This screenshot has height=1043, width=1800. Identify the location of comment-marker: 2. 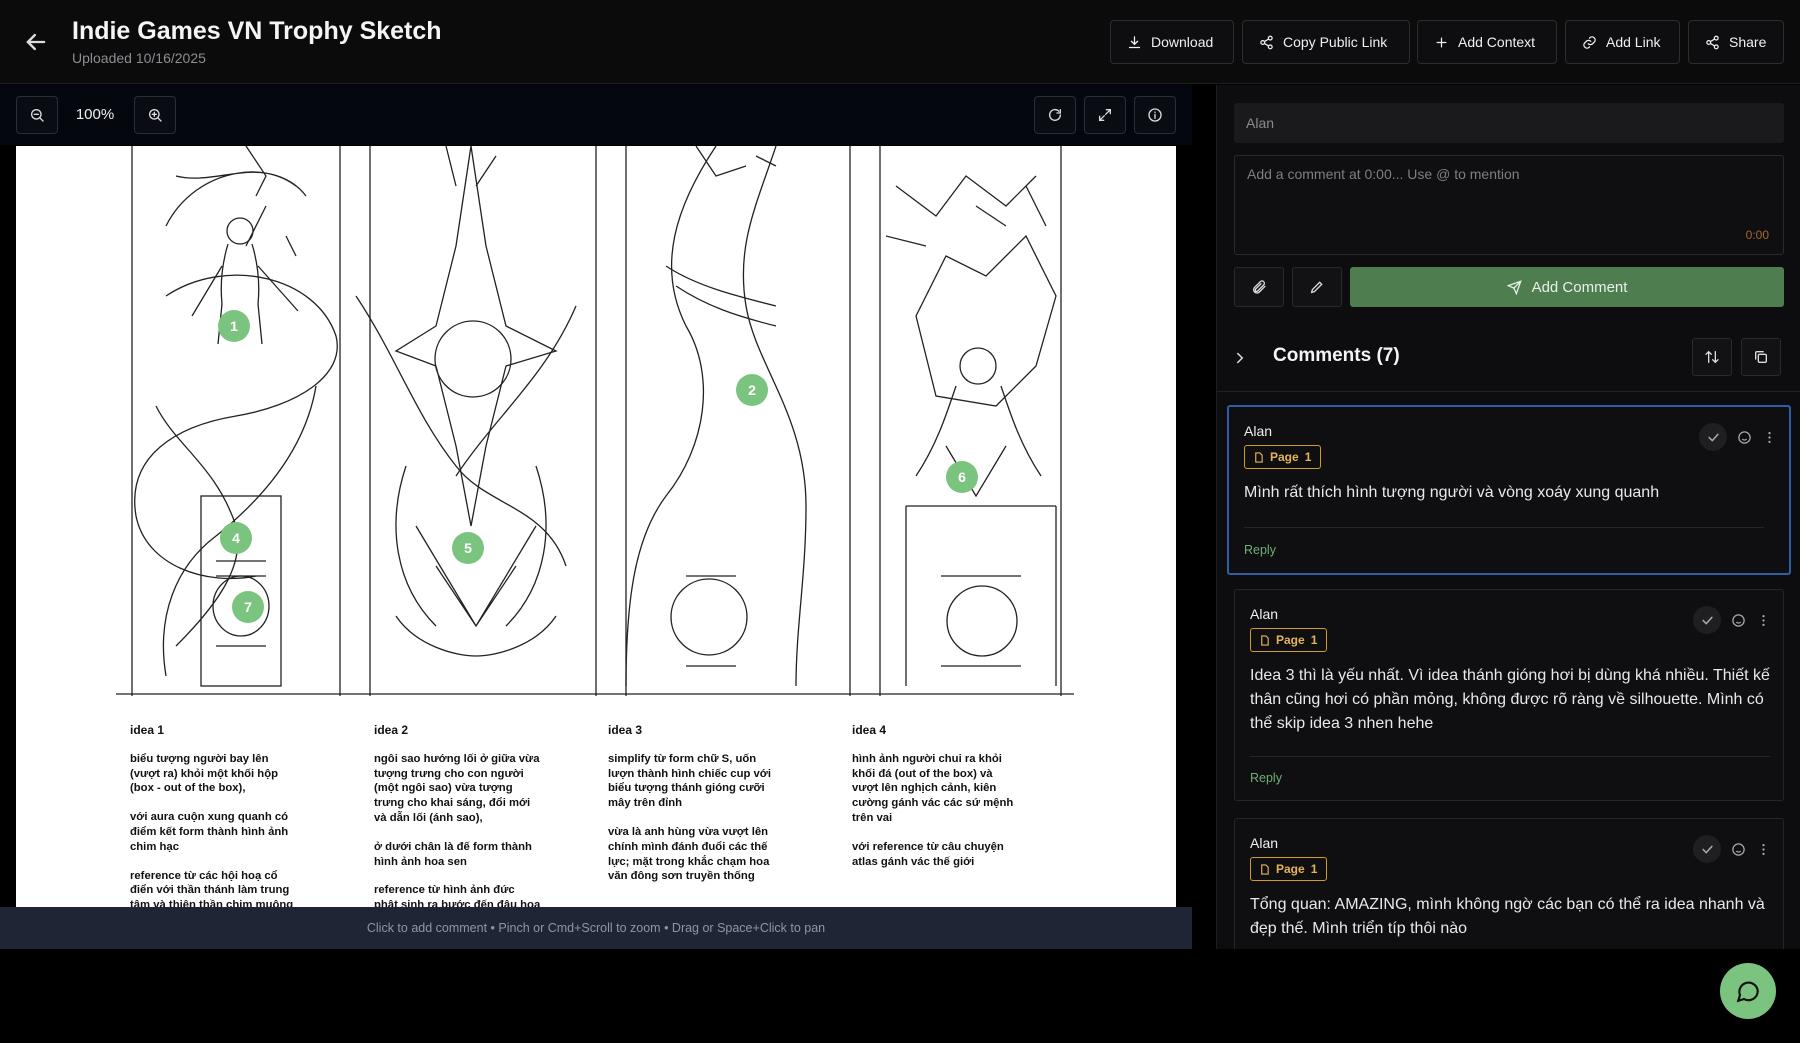
(752, 390).